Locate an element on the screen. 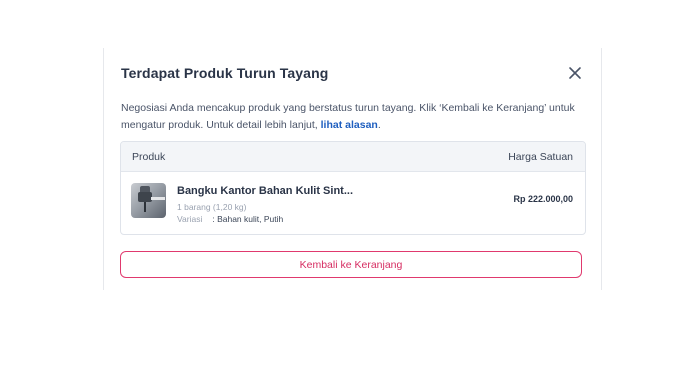 The height and width of the screenshot is (390, 696). column-header-product: Produk is located at coordinates (149, 157).